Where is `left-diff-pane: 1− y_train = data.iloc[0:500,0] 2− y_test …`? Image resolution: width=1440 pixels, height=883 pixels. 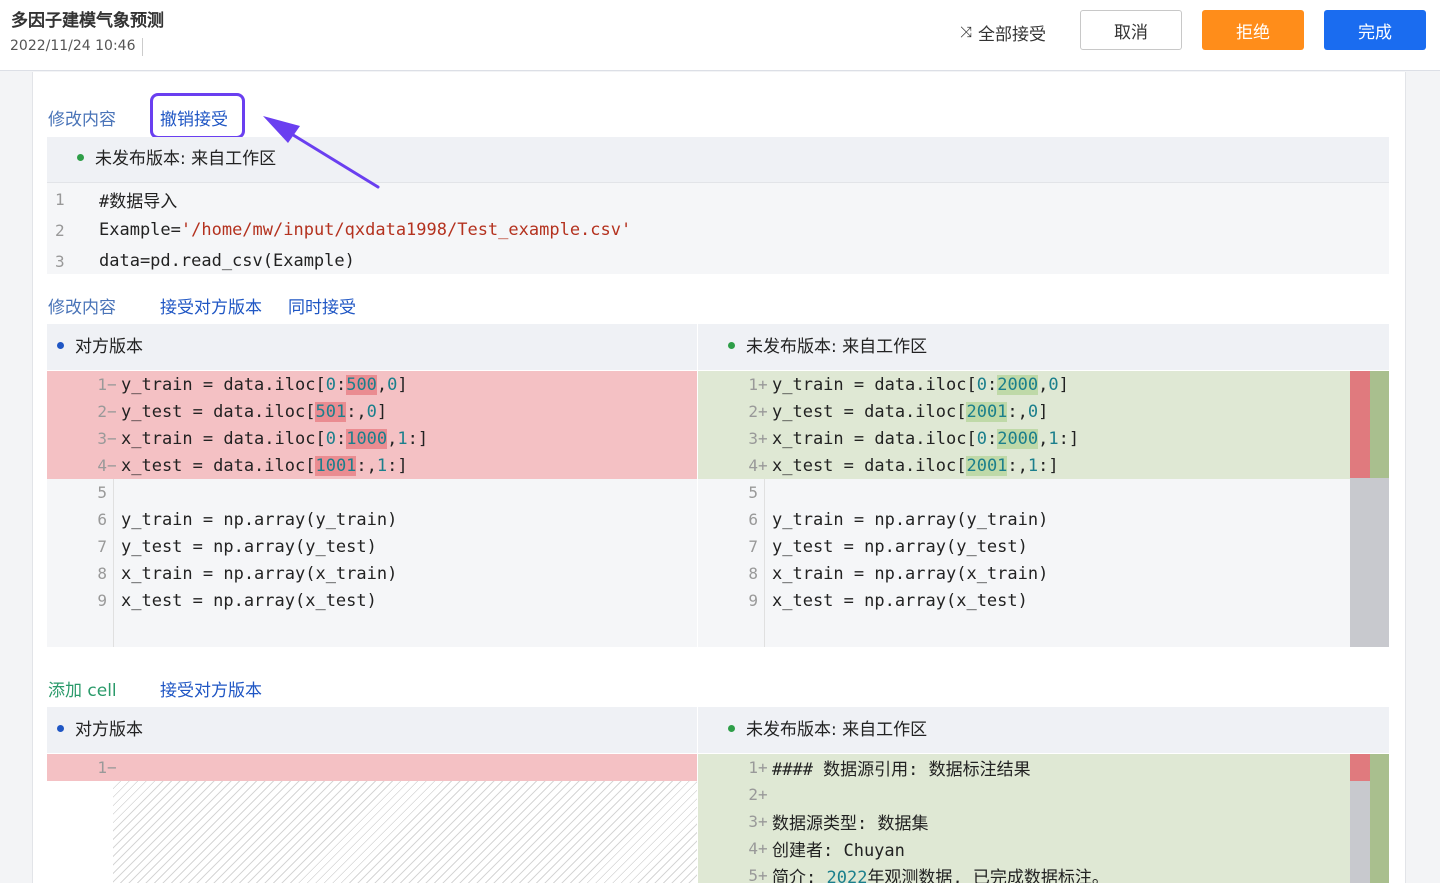
left-diff-pane: 1− y_train = data.iloc[0:500,0] 2− y_test … is located at coordinates (372, 509).